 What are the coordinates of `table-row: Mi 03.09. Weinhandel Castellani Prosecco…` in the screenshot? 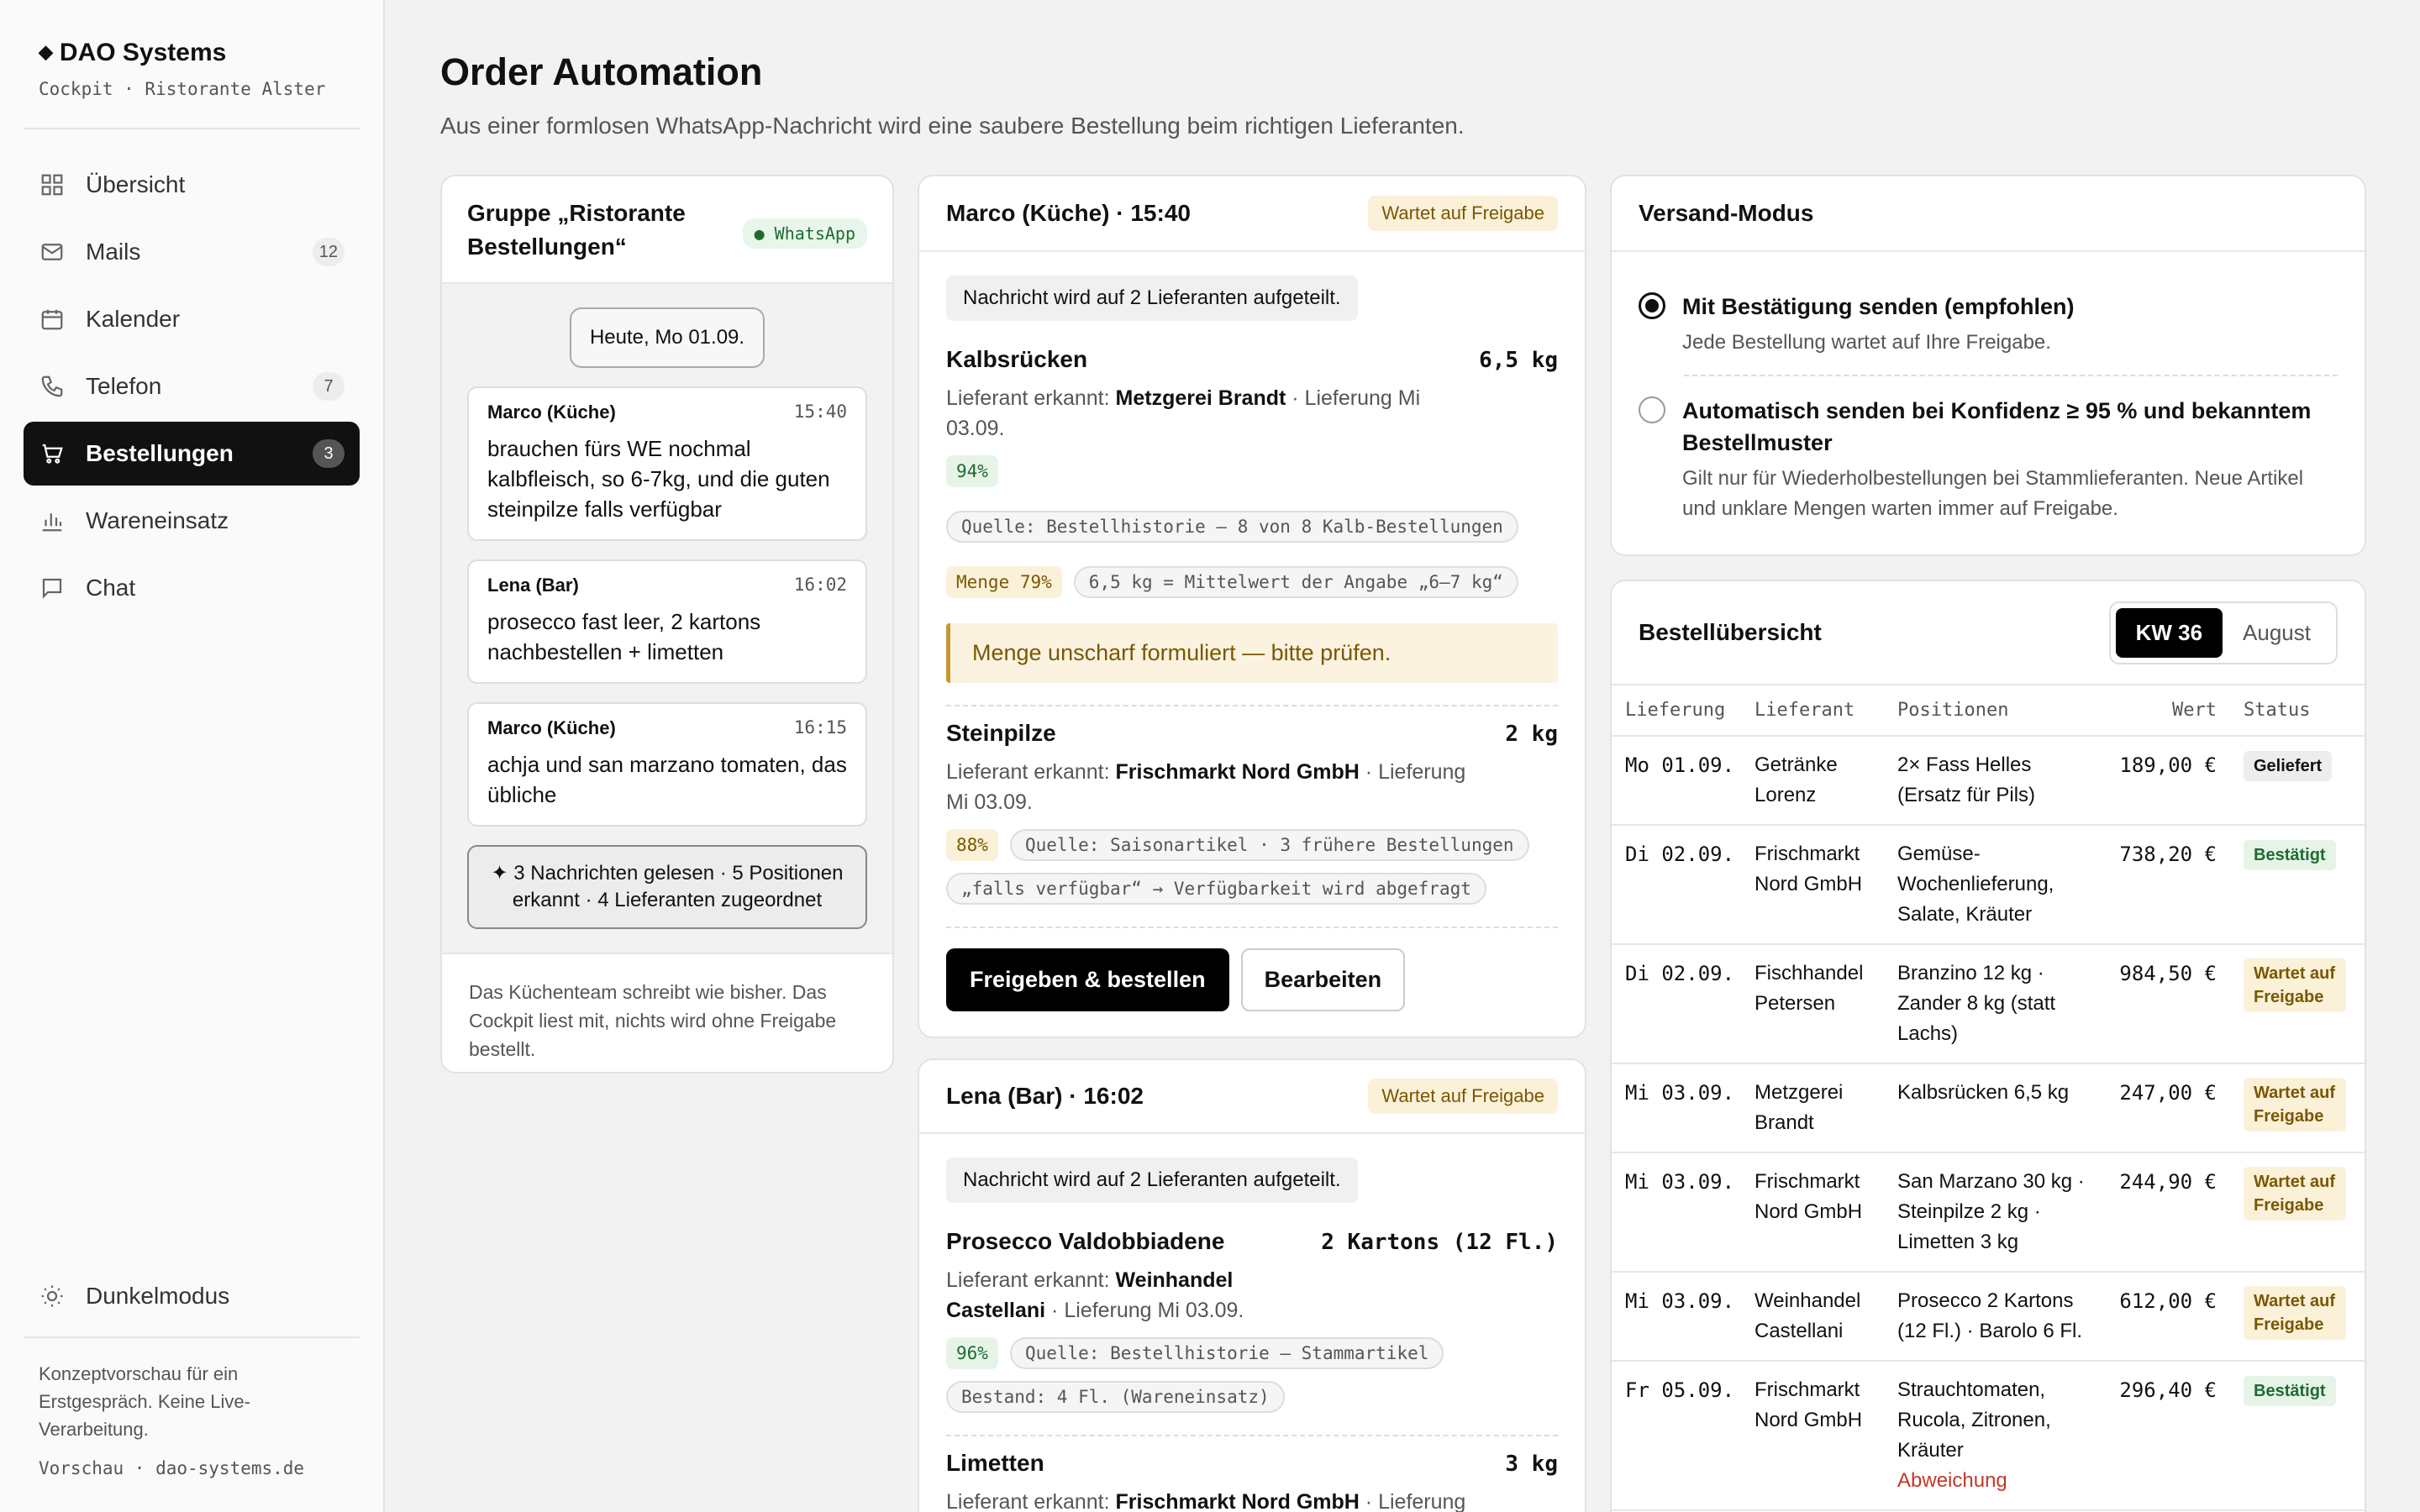 It's located at (1988, 1317).